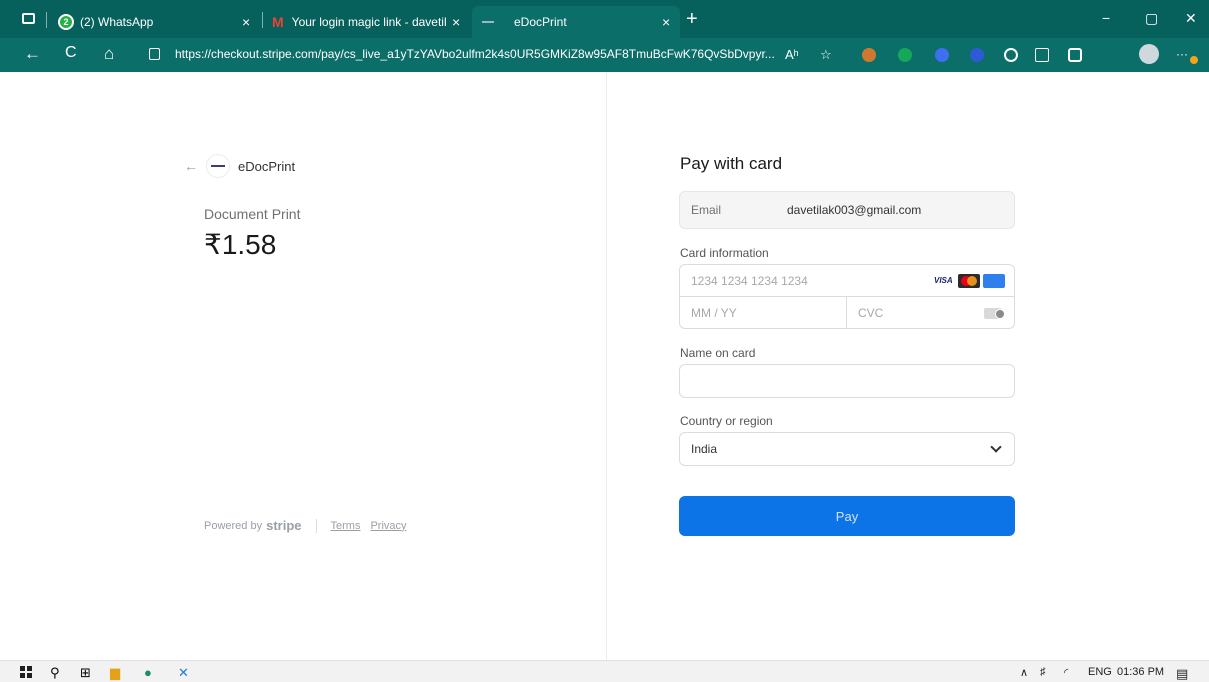  I want to click on extension-eye-icon, so click(942, 55).